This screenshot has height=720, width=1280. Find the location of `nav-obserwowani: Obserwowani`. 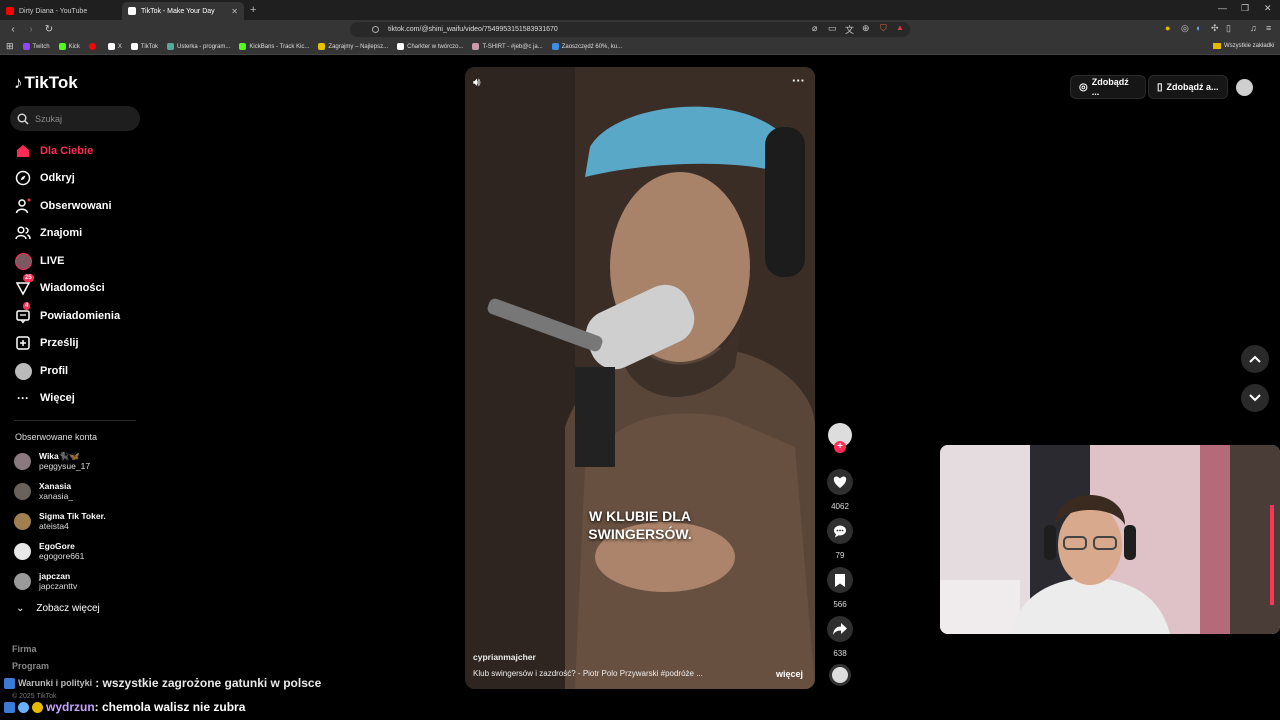

nav-obserwowani: Obserwowani is located at coordinates (63, 206).